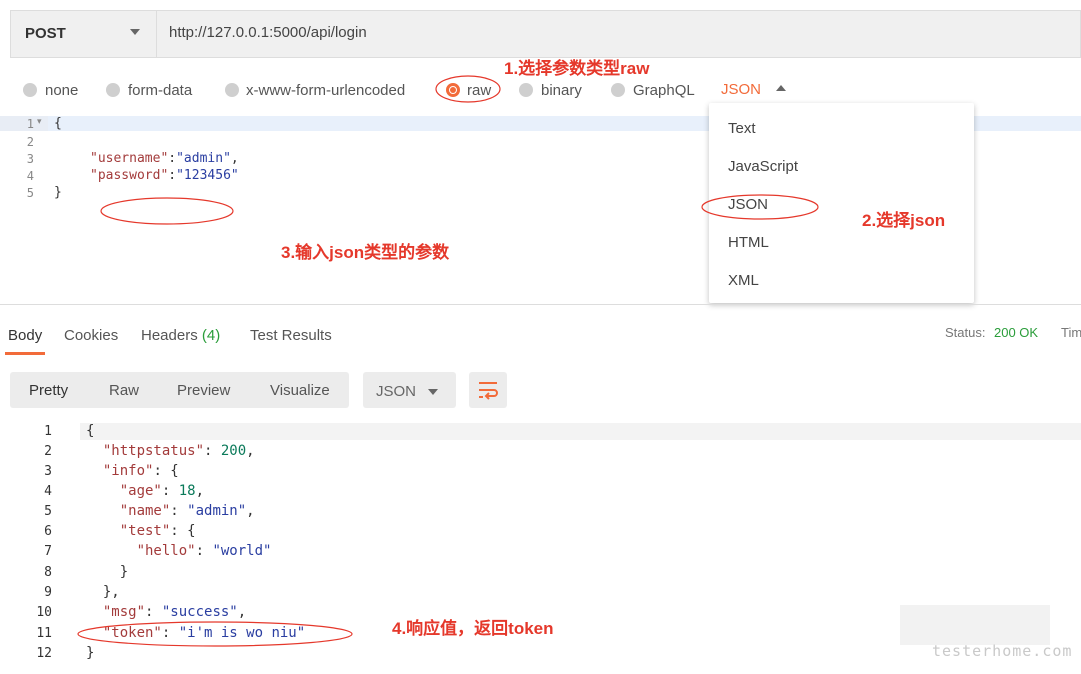  I want to click on annotation-1: 1.选择参数类型raw, so click(577, 68).